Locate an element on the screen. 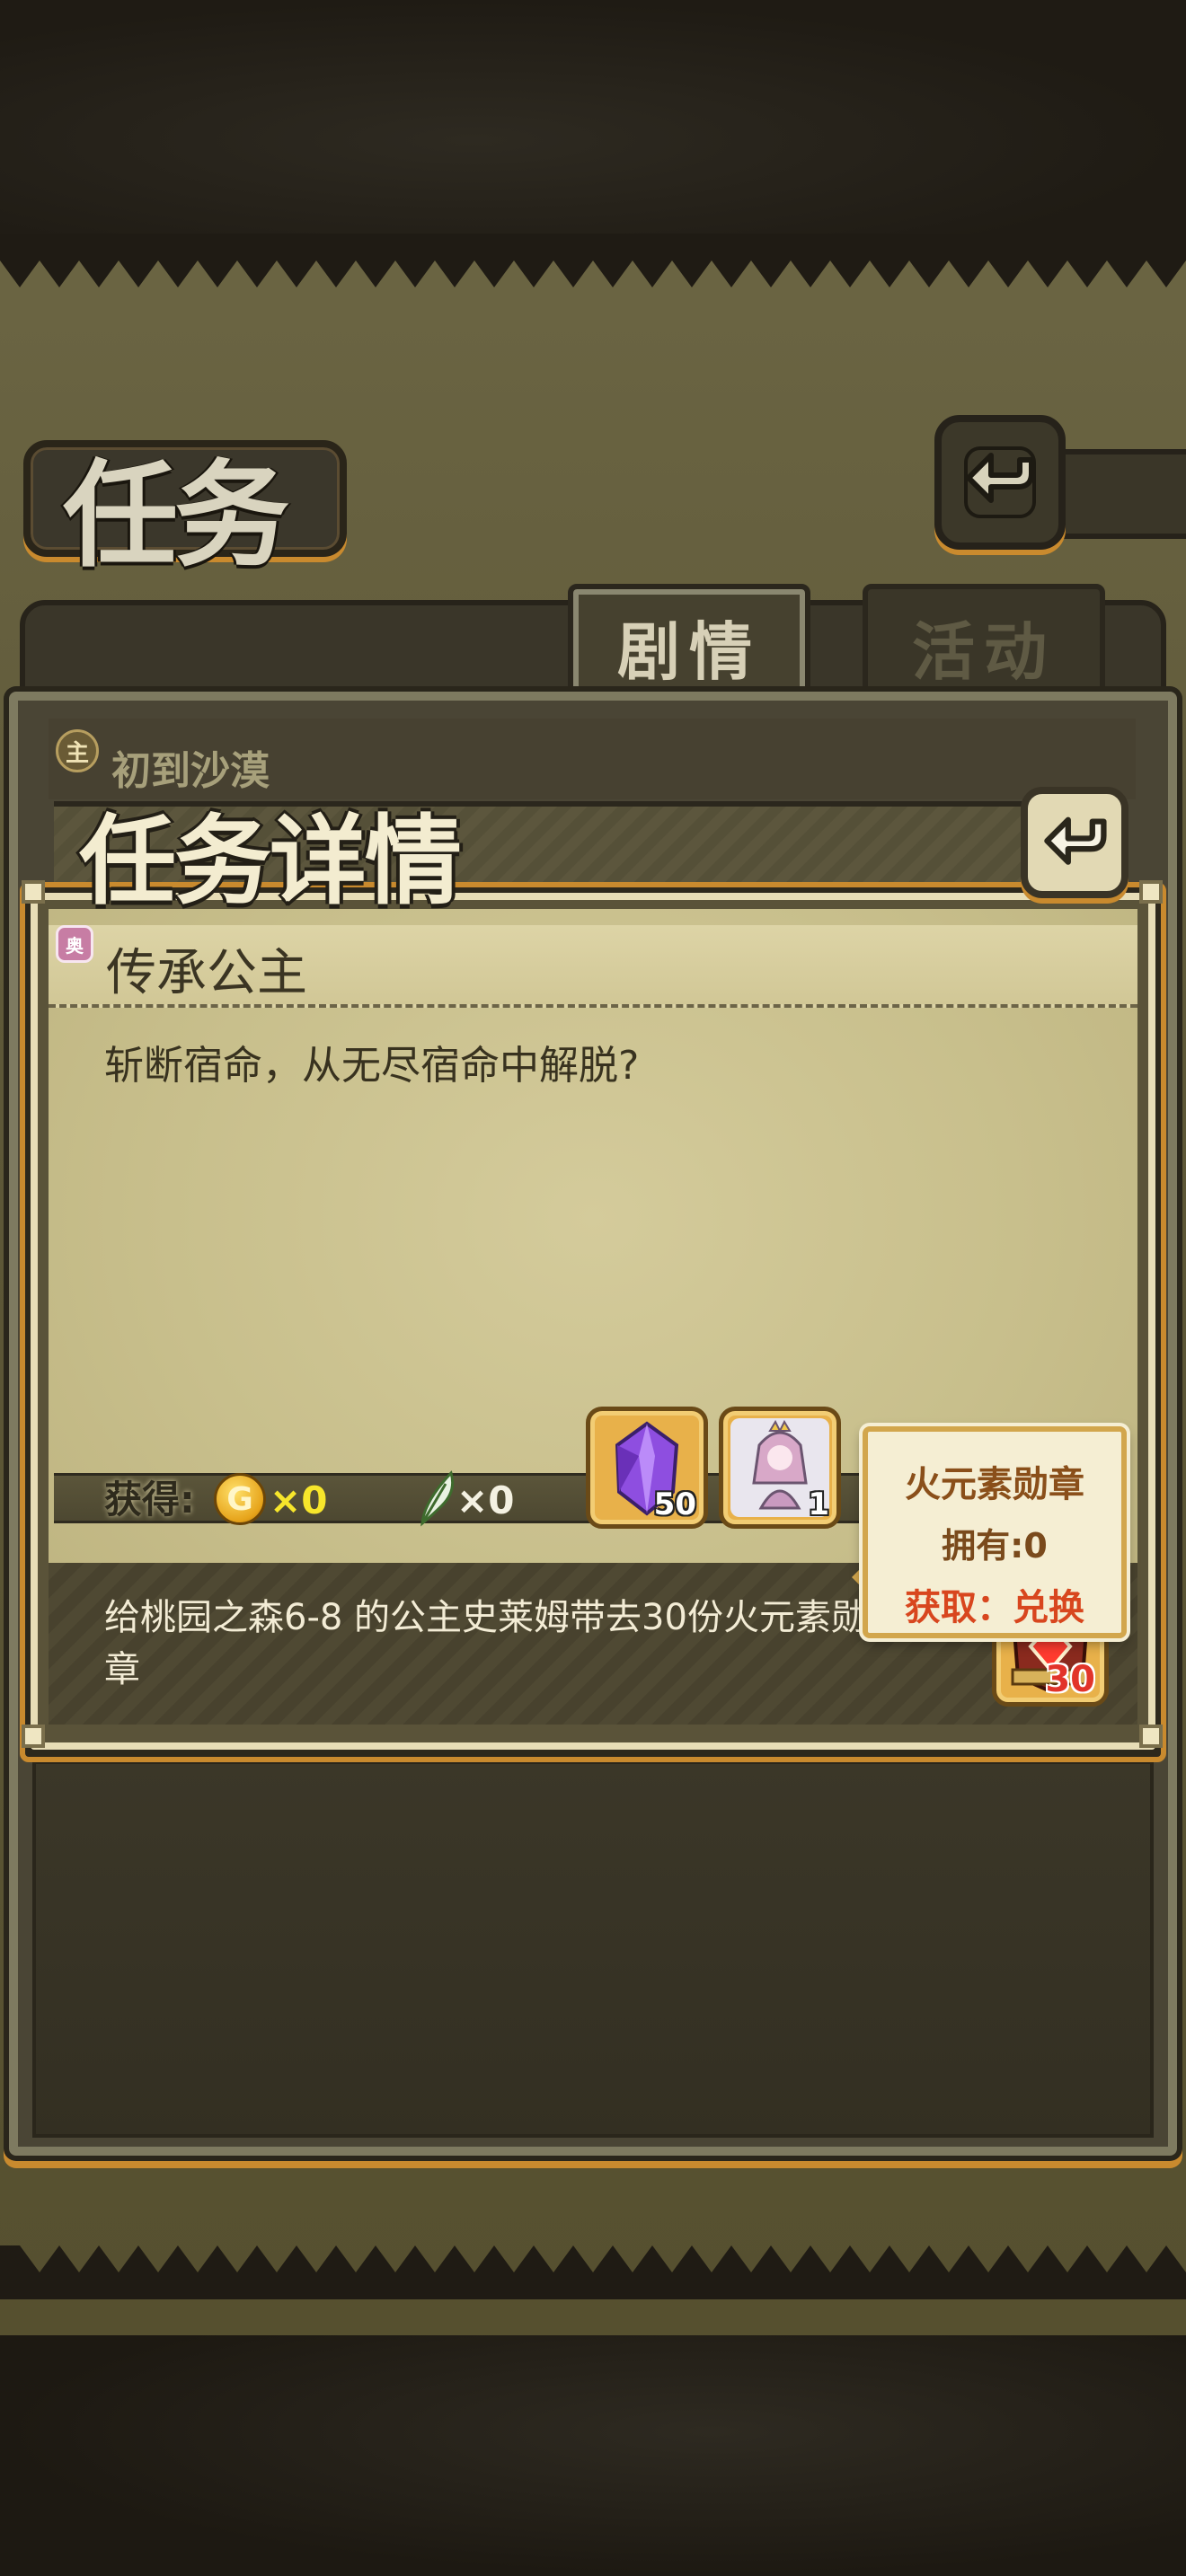  required-item-count: 30 is located at coordinates (1070, 1679).